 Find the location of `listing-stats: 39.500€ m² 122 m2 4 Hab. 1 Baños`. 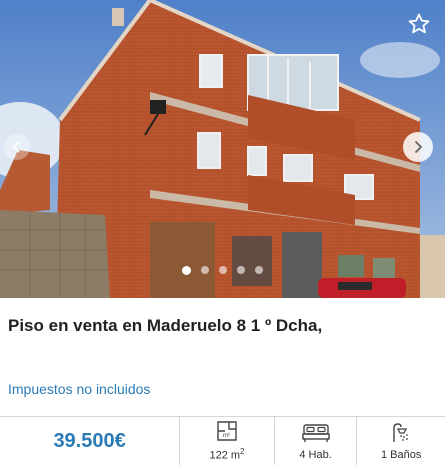

listing-stats: 39.500€ m² 122 m2 4 Hab. 1 Baños is located at coordinates (222, 440).